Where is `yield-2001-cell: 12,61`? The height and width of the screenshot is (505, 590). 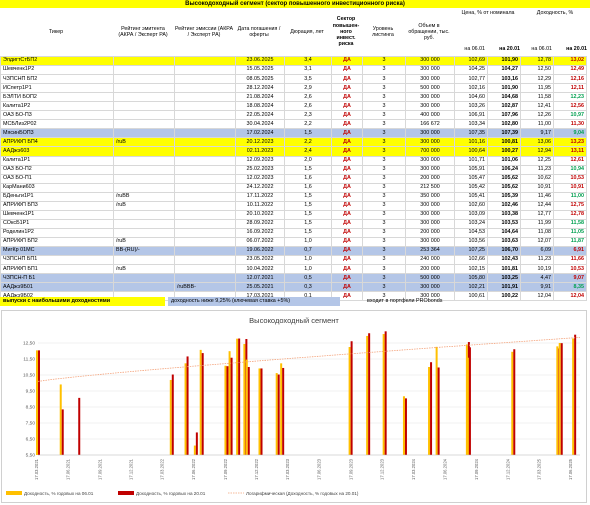
yield-2001-cell: 12,61 is located at coordinates (570, 160).